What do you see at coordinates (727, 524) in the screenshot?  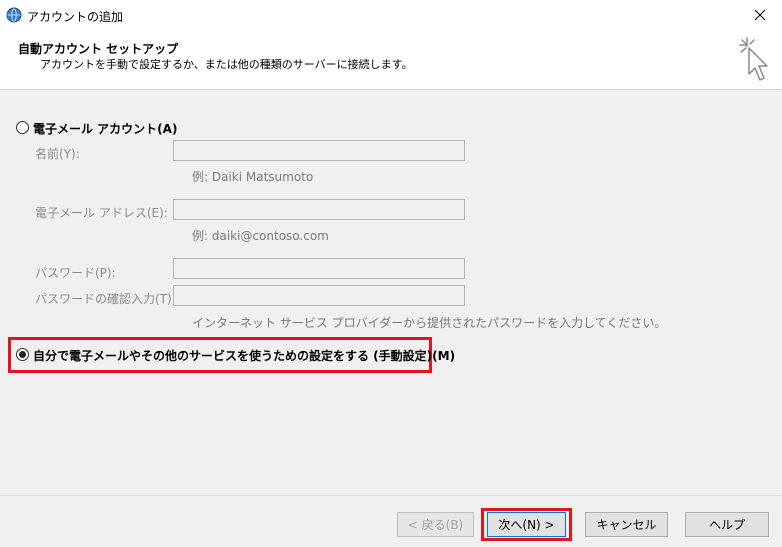 I see `help-button: ヘルプ` at bounding box center [727, 524].